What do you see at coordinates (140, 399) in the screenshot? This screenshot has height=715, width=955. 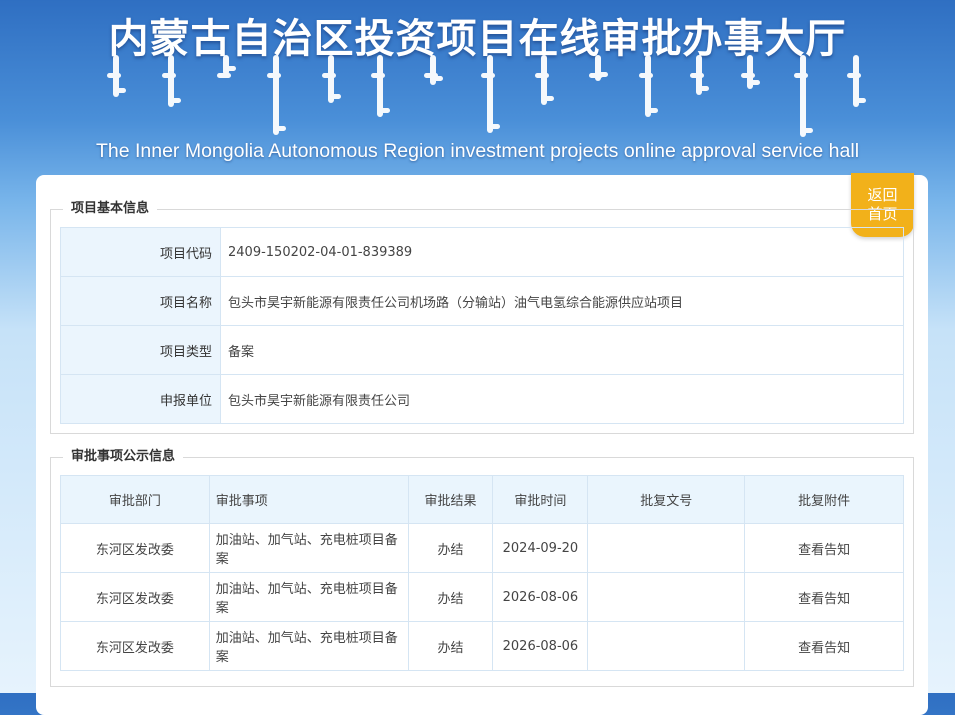 I see `info-label: 申报单位` at bounding box center [140, 399].